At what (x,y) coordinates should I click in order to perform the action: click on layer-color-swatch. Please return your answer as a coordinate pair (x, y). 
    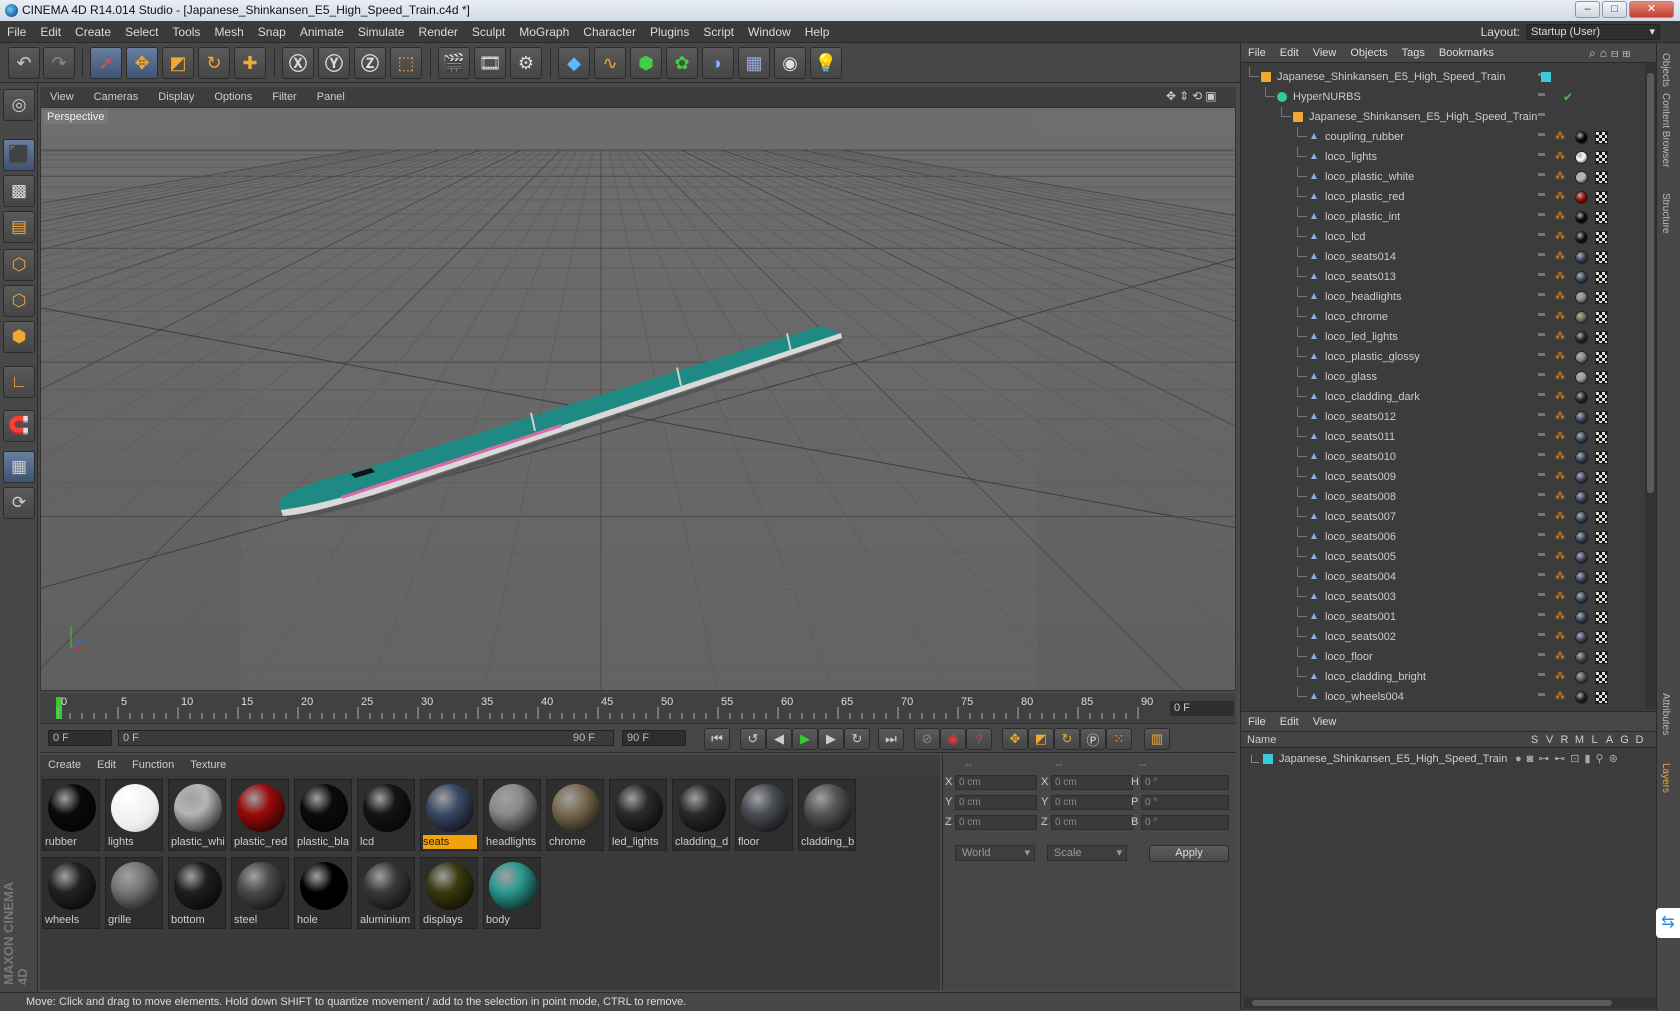
    Looking at the image, I should click on (1546, 77).